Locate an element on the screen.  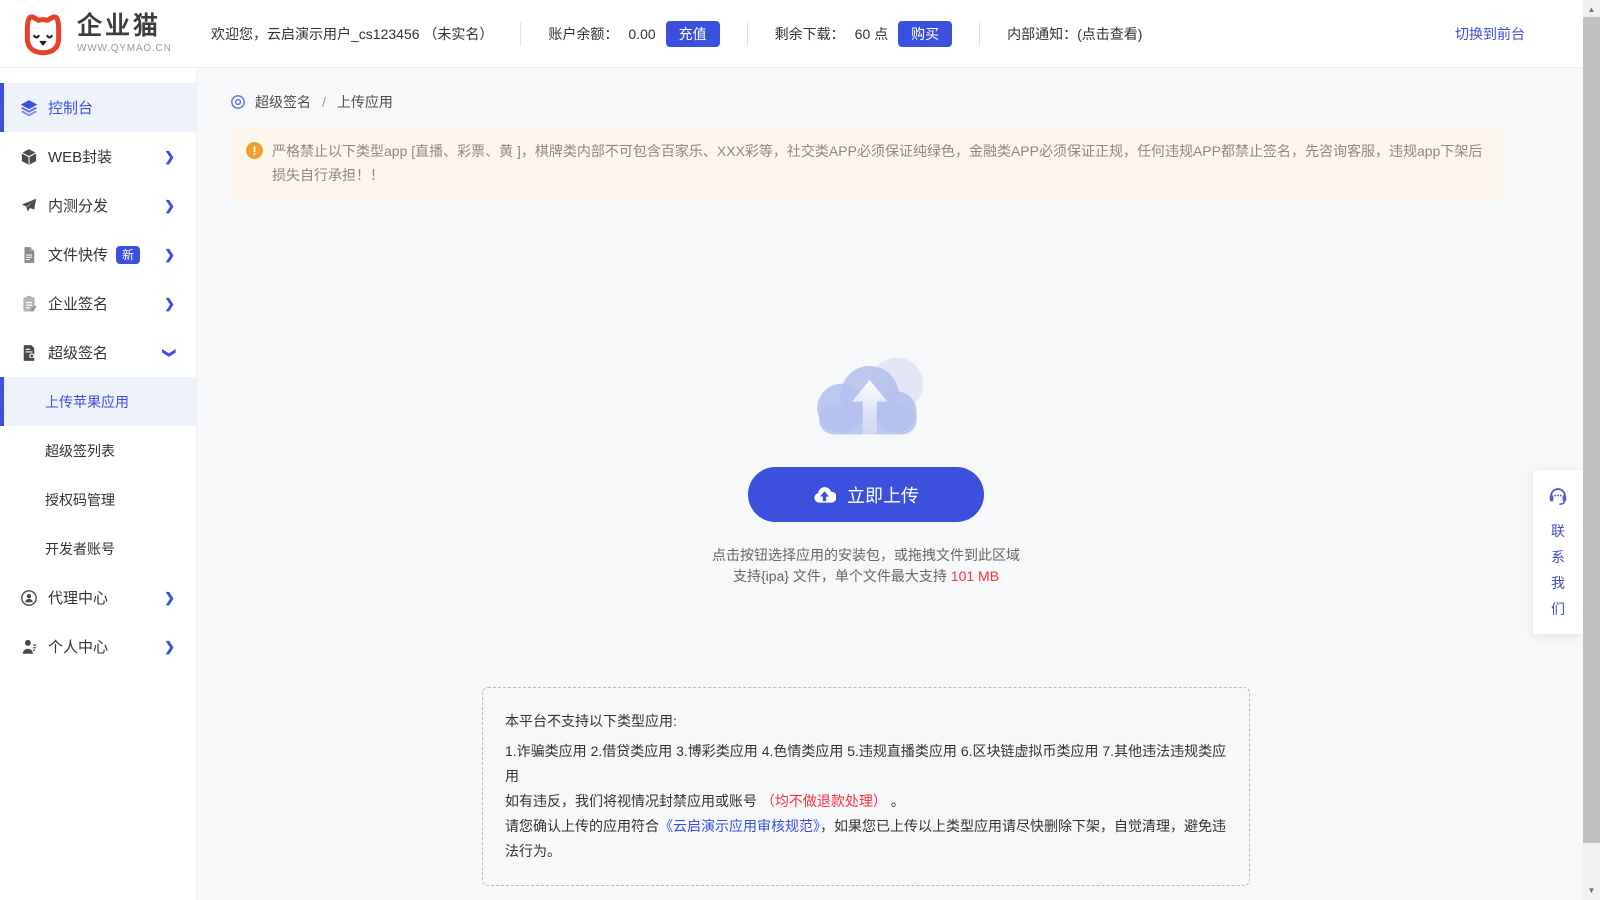
new-badge: 新 is located at coordinates (128, 254).